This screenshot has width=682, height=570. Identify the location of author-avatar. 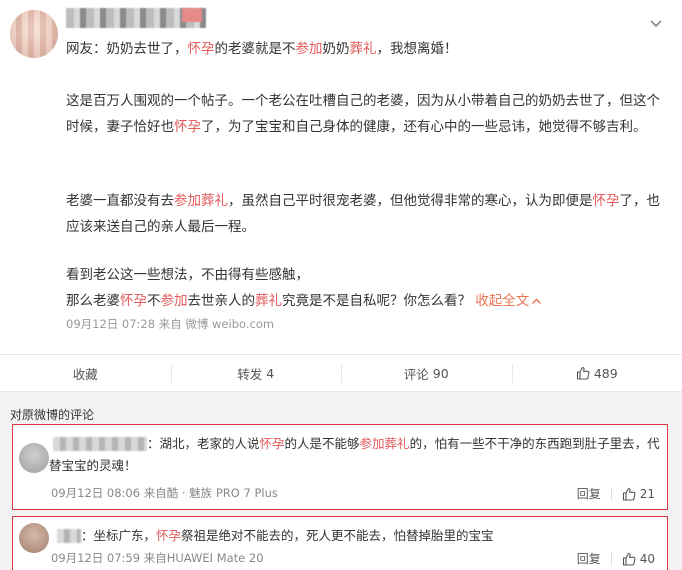
(34, 34).